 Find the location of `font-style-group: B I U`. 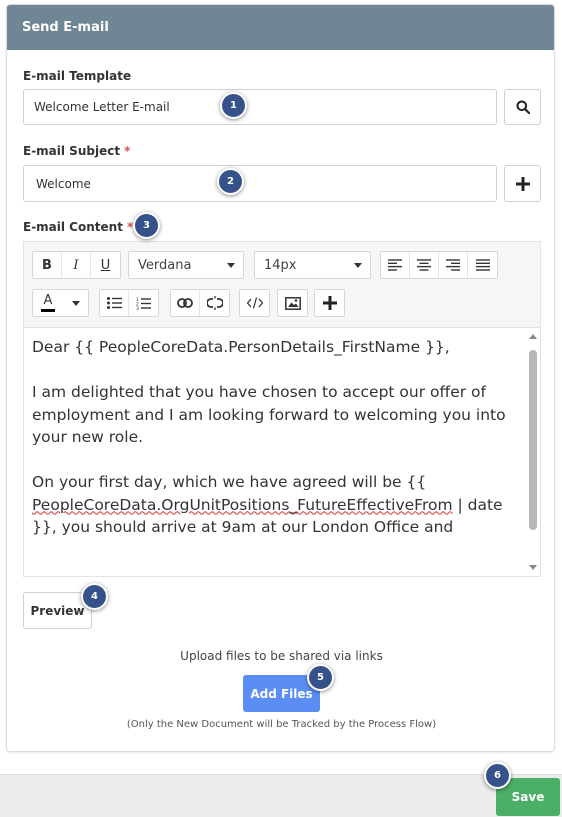

font-style-group: B I U is located at coordinates (76, 265).